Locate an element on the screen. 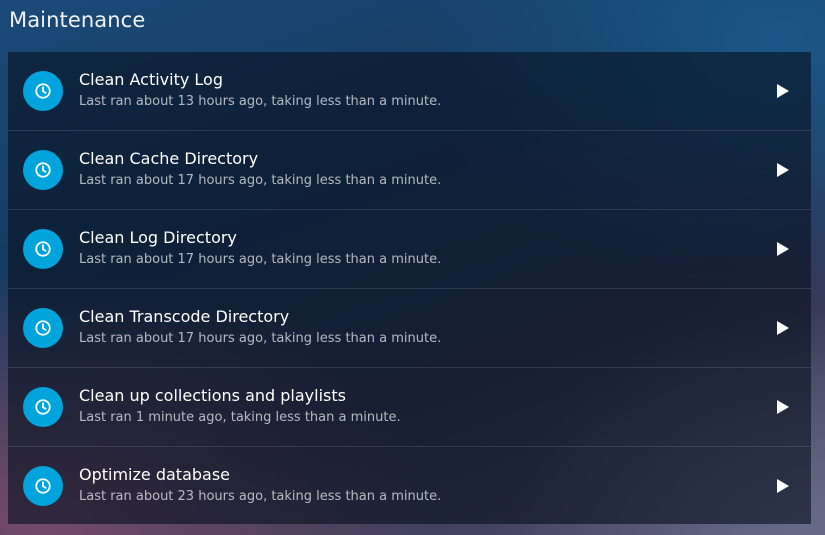 This screenshot has width=825, height=535. task-name: Clean Log Directory is located at coordinates (158, 237).